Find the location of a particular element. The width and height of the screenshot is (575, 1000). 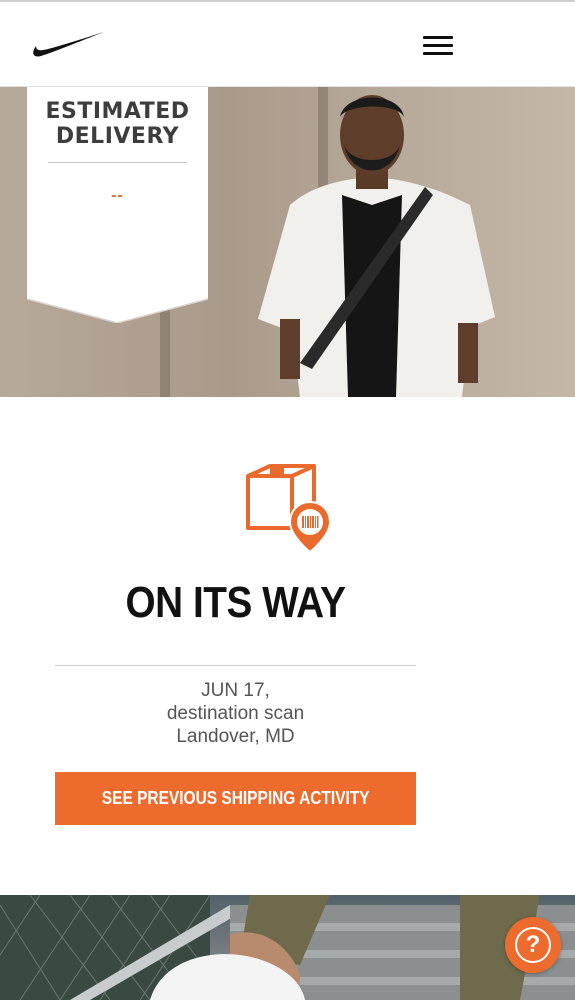

top-header is located at coordinates (287, 43).